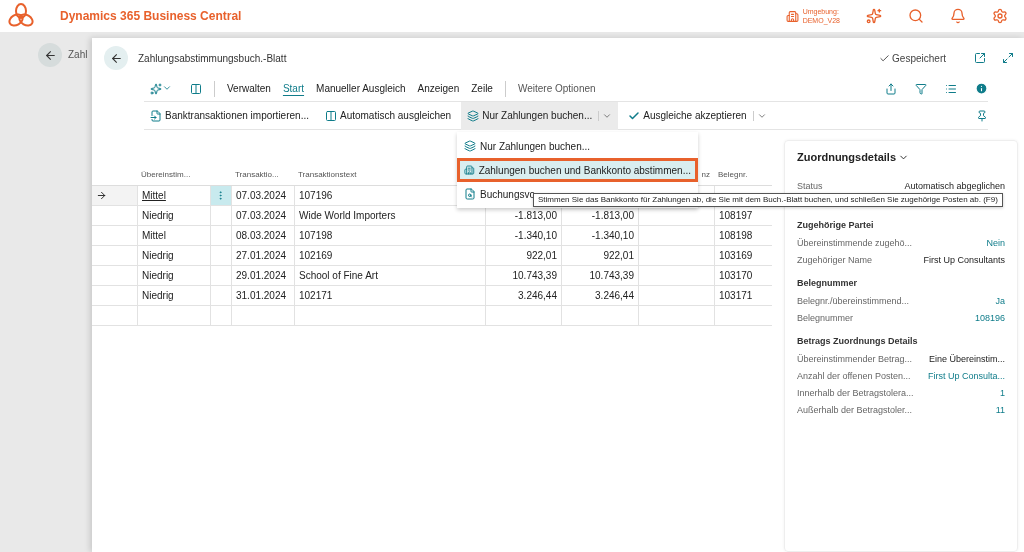 The height and width of the screenshot is (552, 1024). What do you see at coordinates (78, 55) in the screenshot?
I see `page-title: Zahl` at bounding box center [78, 55].